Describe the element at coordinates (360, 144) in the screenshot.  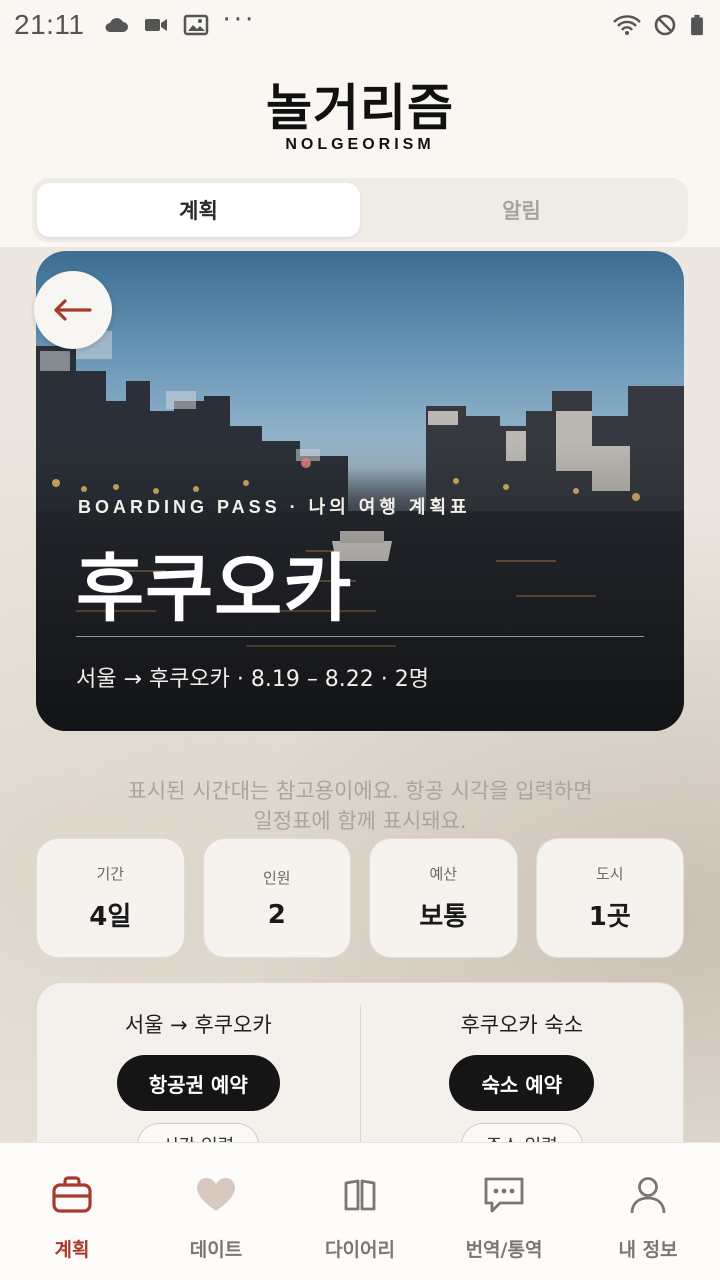
I see `app-logo-subtitle: NOLGEORISM` at that location.